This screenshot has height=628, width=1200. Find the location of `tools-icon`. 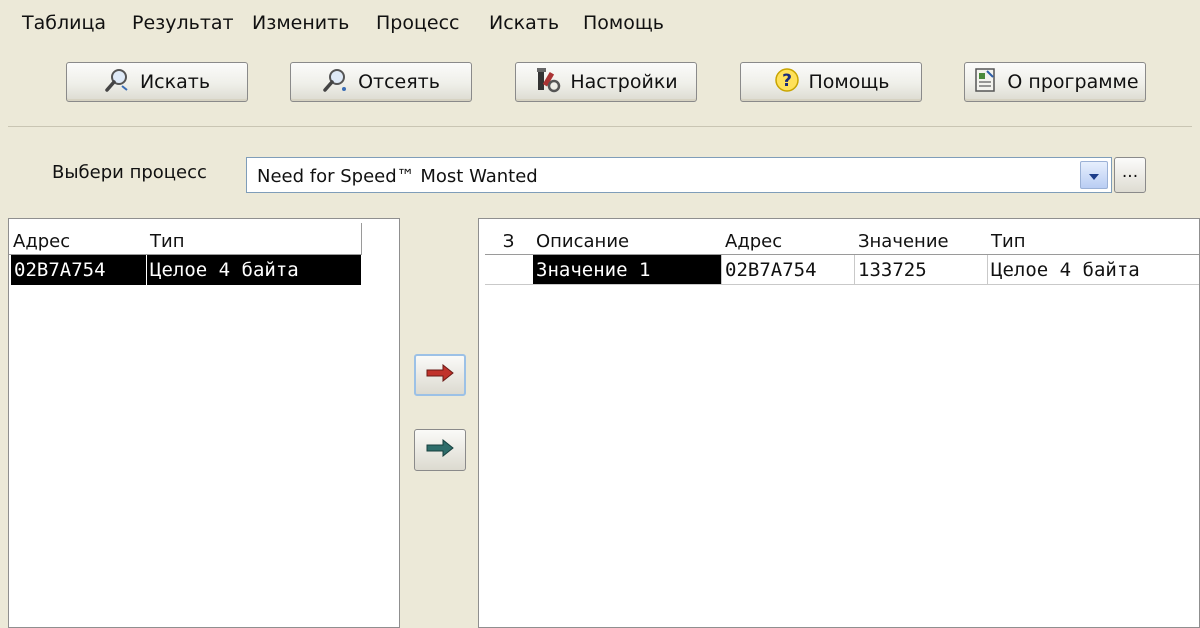

tools-icon is located at coordinates (548, 82).